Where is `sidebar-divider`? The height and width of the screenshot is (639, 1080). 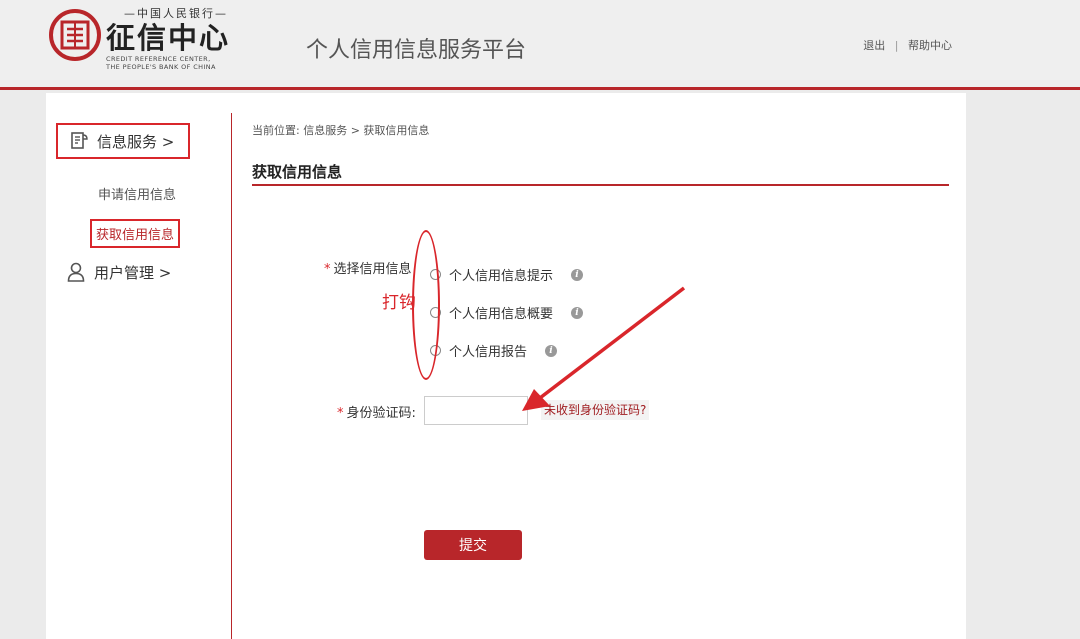 sidebar-divider is located at coordinates (231, 376).